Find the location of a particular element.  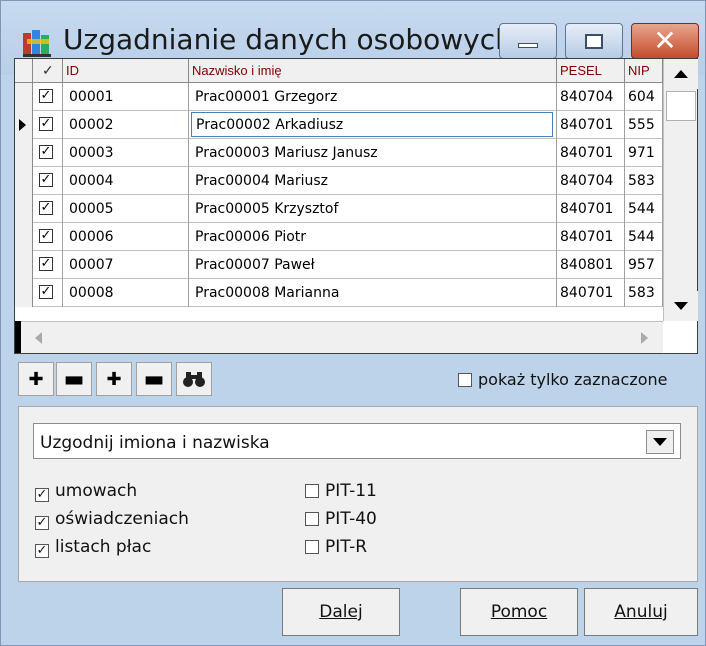

minimize-button is located at coordinates (528, 41).